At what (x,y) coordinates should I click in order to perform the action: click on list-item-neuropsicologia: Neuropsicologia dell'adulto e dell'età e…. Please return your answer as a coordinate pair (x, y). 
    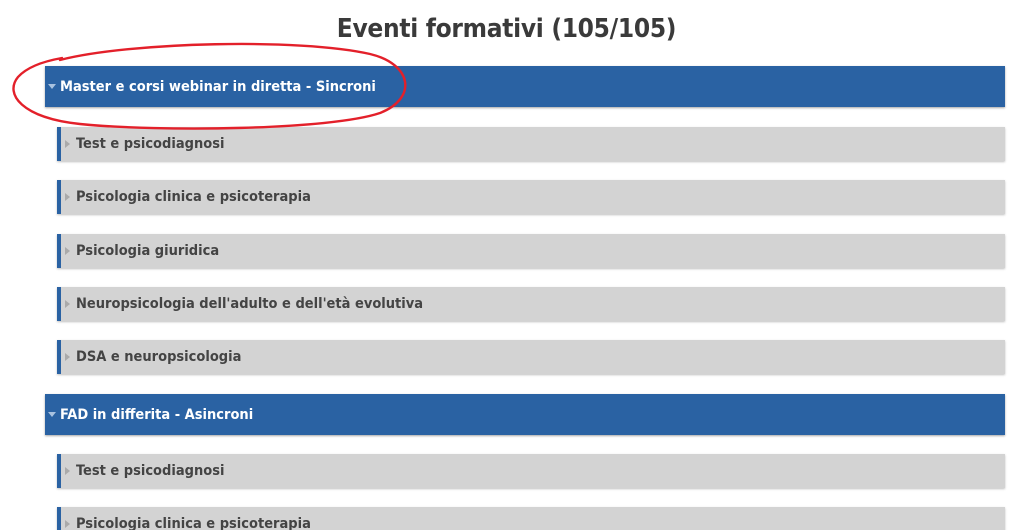
    Looking at the image, I should click on (531, 304).